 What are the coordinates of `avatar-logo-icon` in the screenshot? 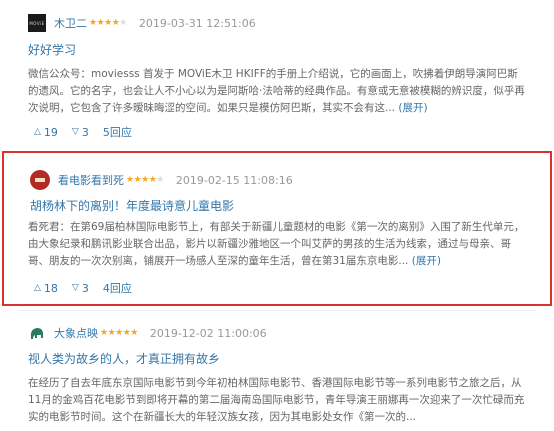 It's located at (40, 180).